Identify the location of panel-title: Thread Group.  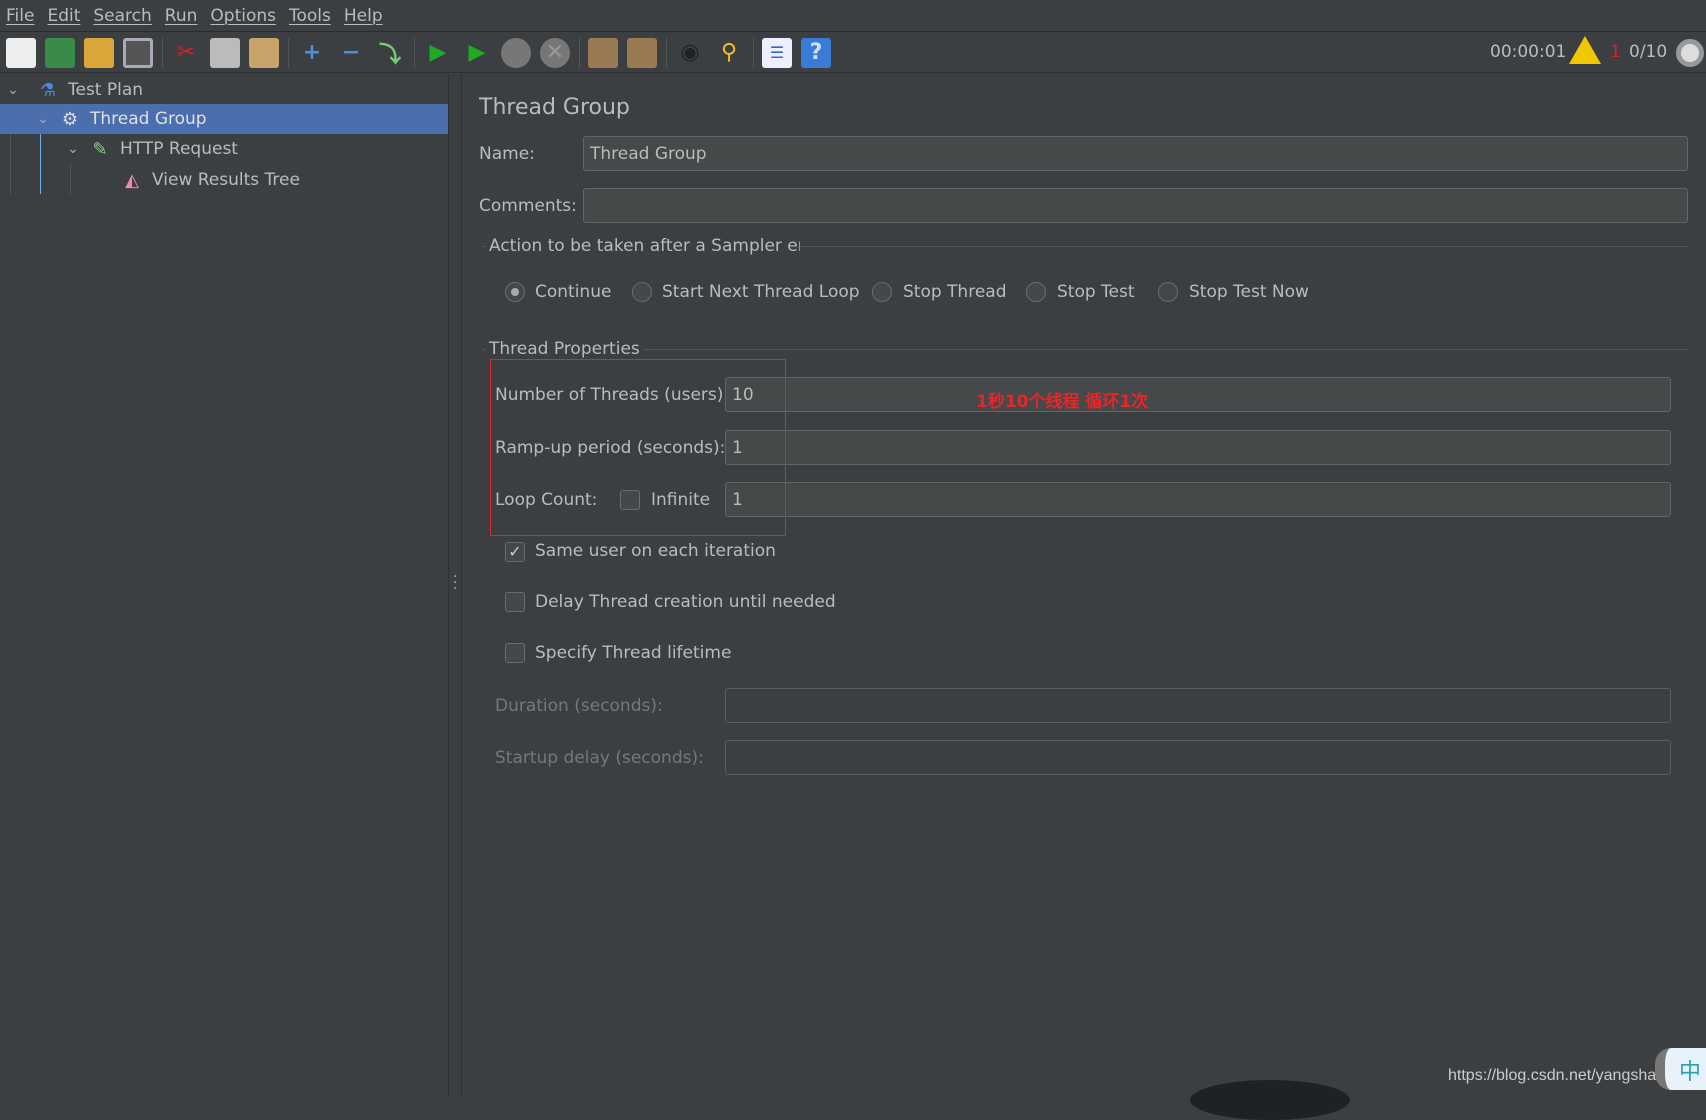
(554, 107).